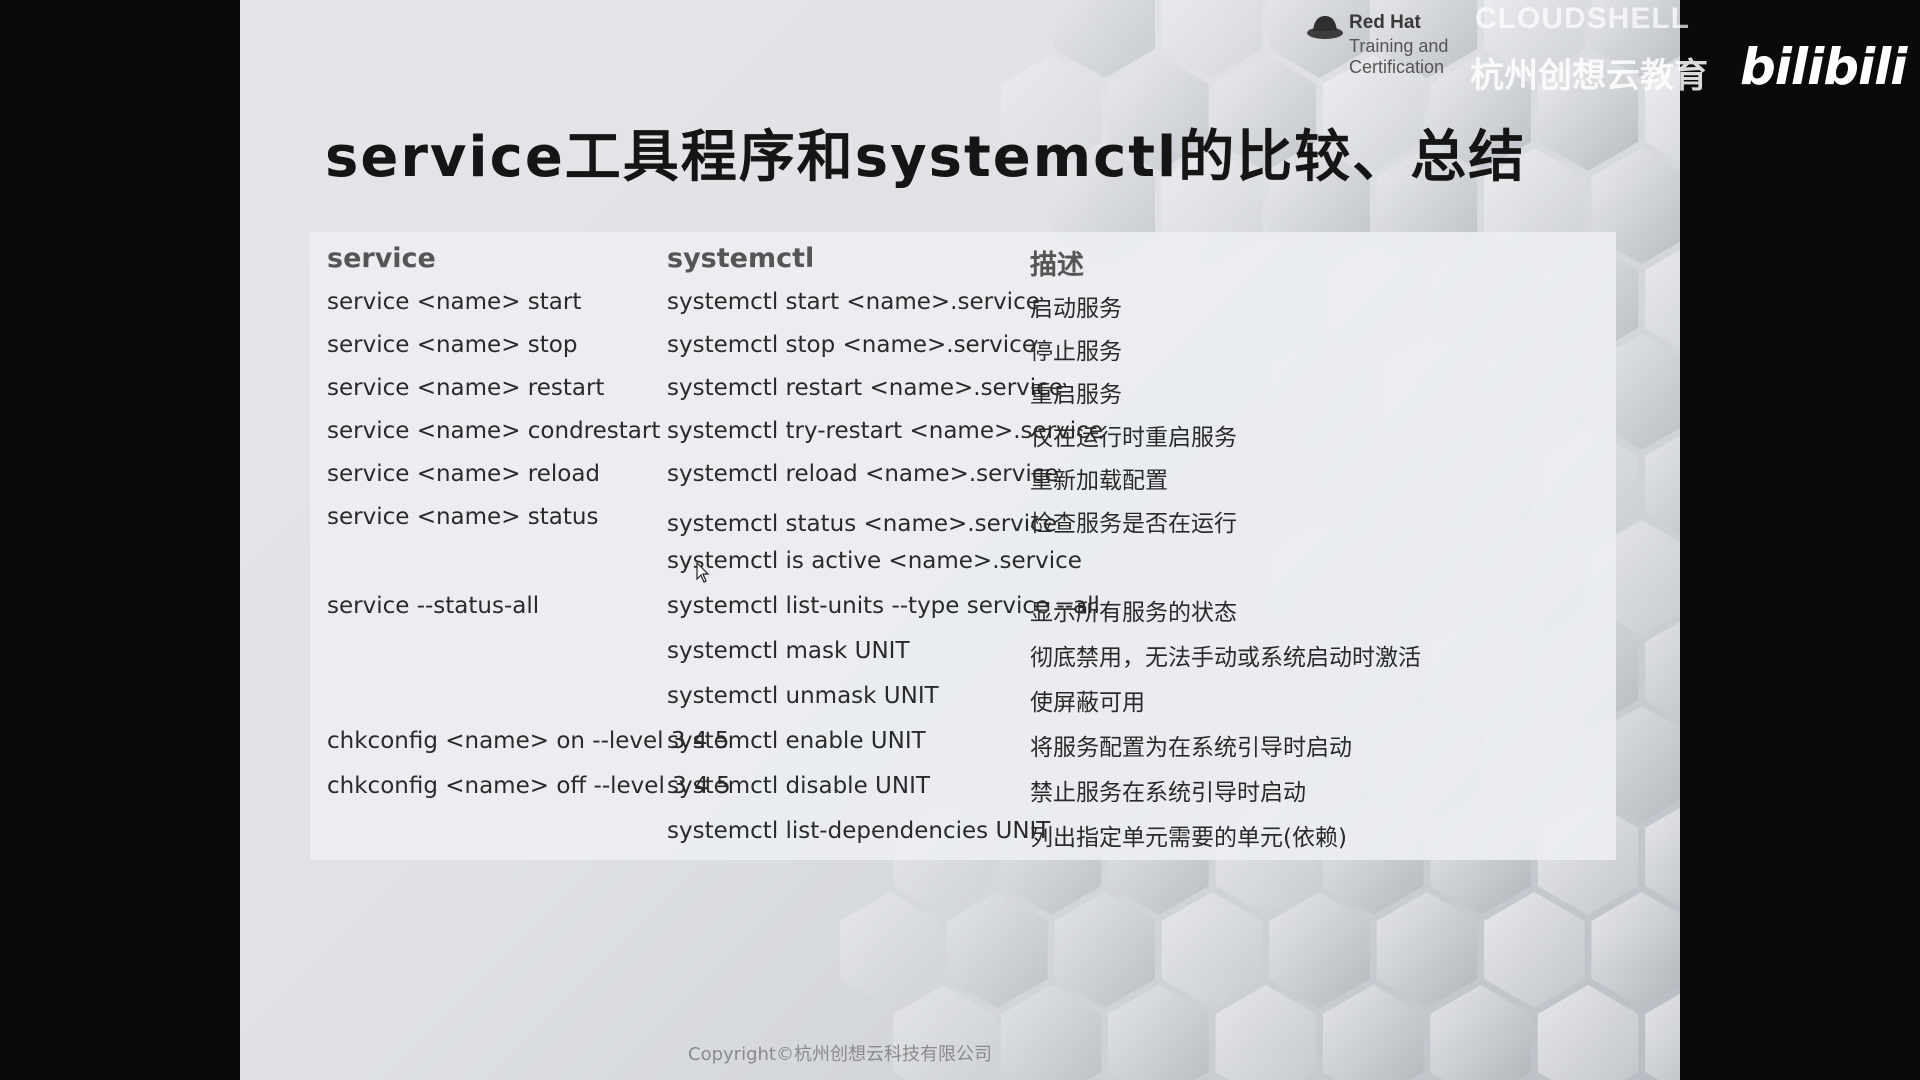 This screenshot has width=1920, height=1080. Describe the element at coordinates (1589, 76) in the screenshot. I see `education-watermark: 杭州创想云教育` at that location.